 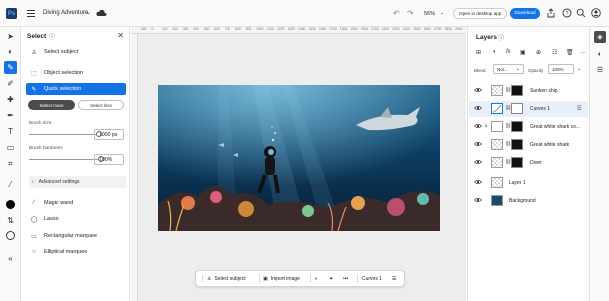 What do you see at coordinates (394, 278) in the screenshot?
I see `properties-icon: ☰` at bounding box center [394, 278].